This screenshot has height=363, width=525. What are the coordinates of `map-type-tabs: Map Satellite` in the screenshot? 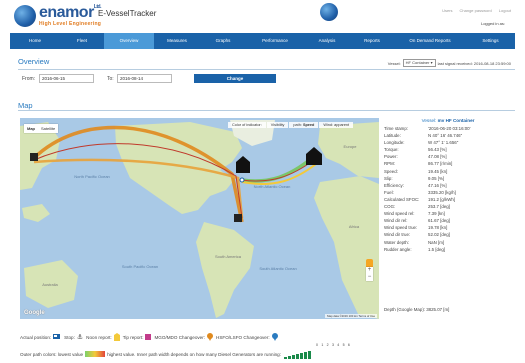 It's located at (41, 128).